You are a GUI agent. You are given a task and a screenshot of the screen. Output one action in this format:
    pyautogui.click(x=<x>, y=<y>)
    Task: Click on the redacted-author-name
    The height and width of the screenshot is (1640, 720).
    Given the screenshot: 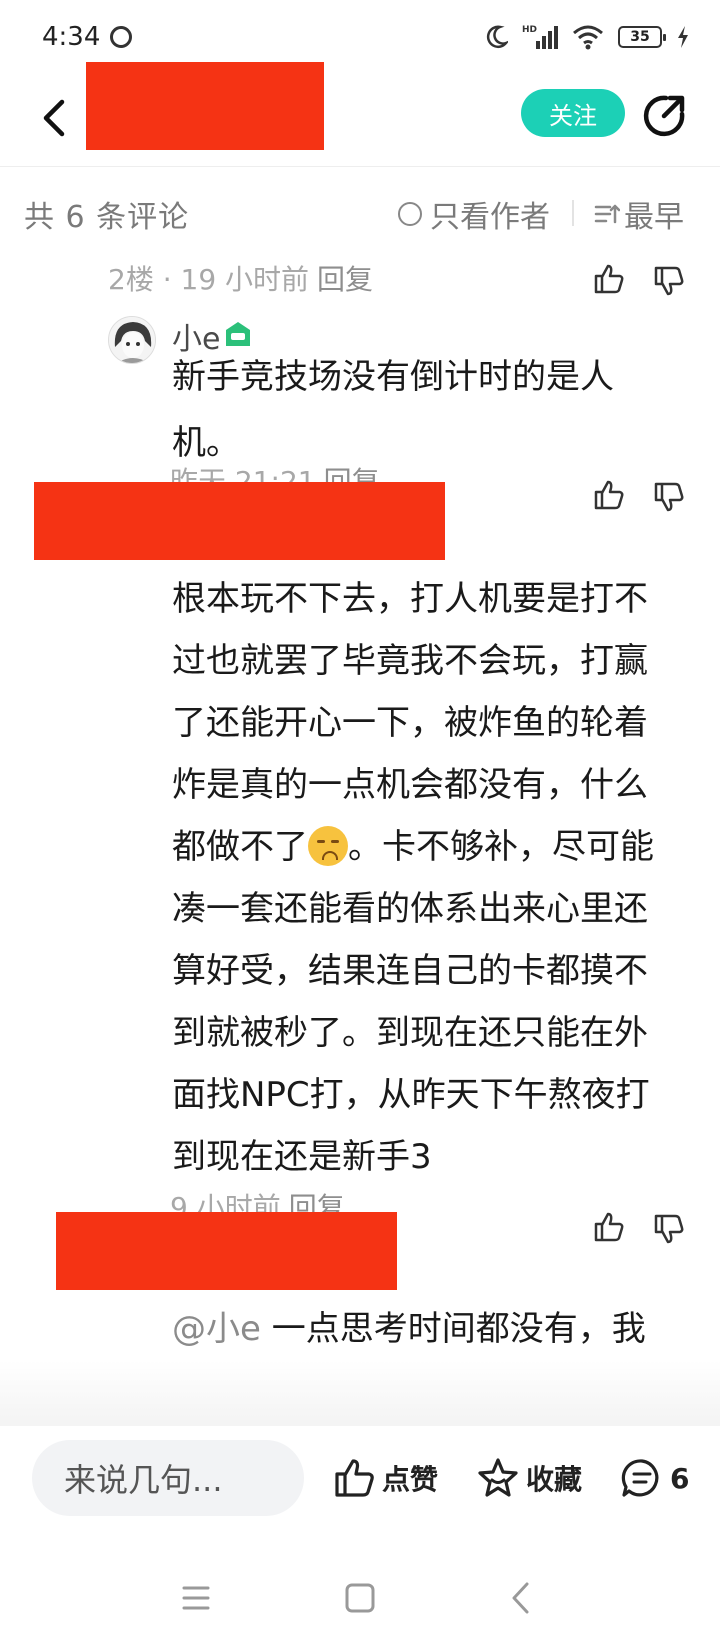 What is the action you would take?
    pyautogui.click(x=205, y=106)
    